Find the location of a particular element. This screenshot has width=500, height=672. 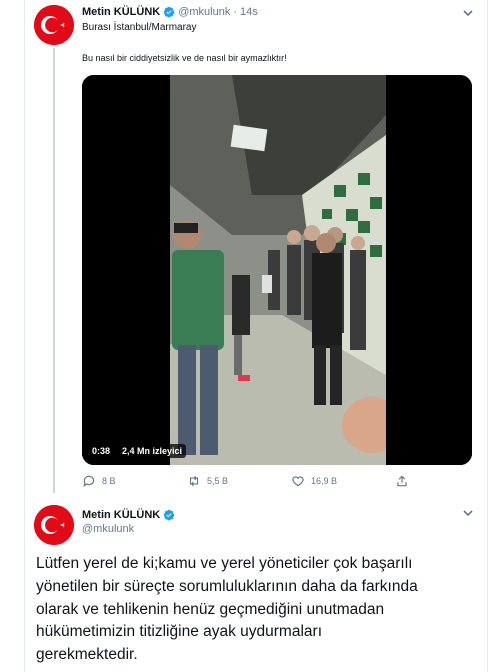

share-icon is located at coordinates (402, 481).